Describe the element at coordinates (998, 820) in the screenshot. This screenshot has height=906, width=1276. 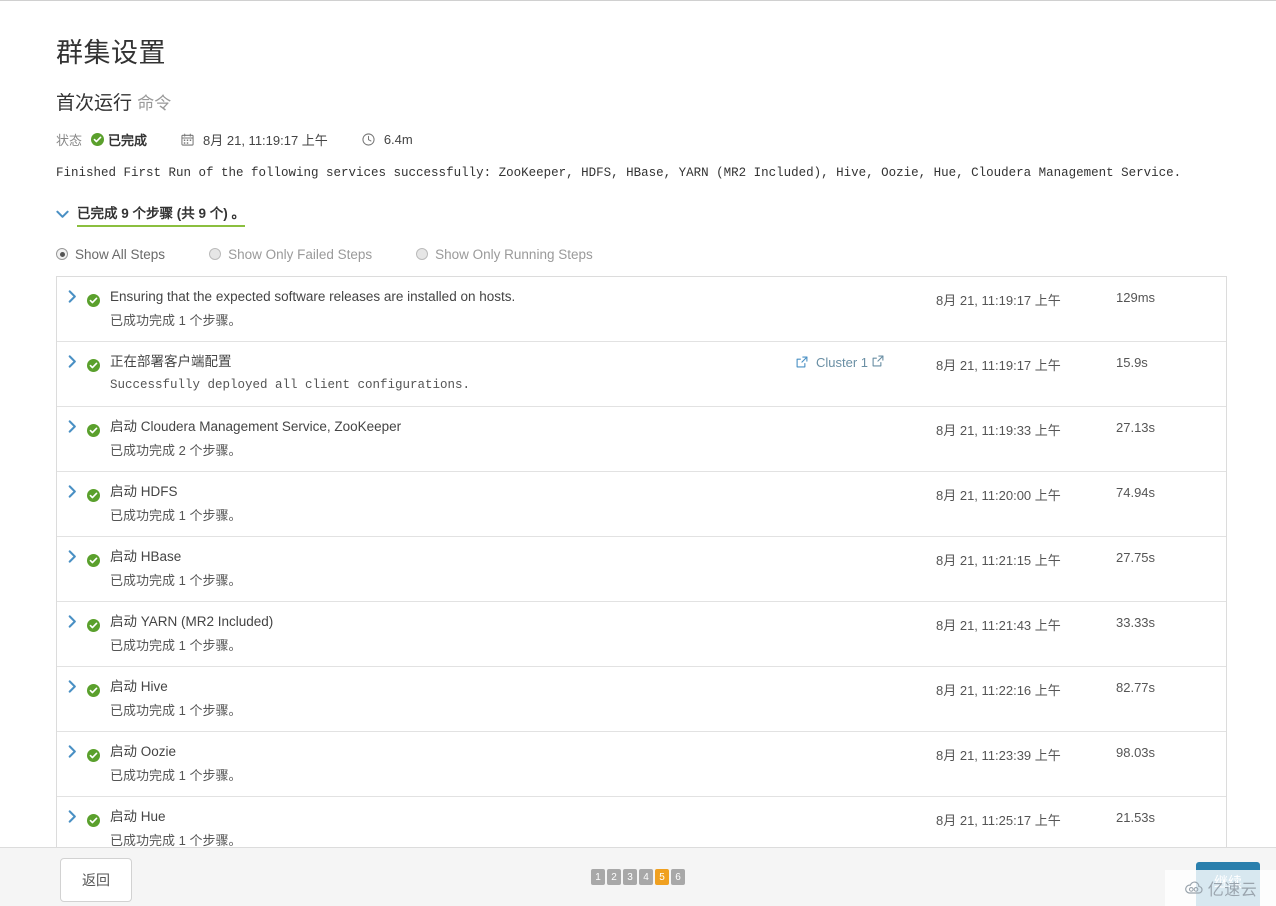
I see `step-time: 8月 21, 11:25:17 上午` at that location.